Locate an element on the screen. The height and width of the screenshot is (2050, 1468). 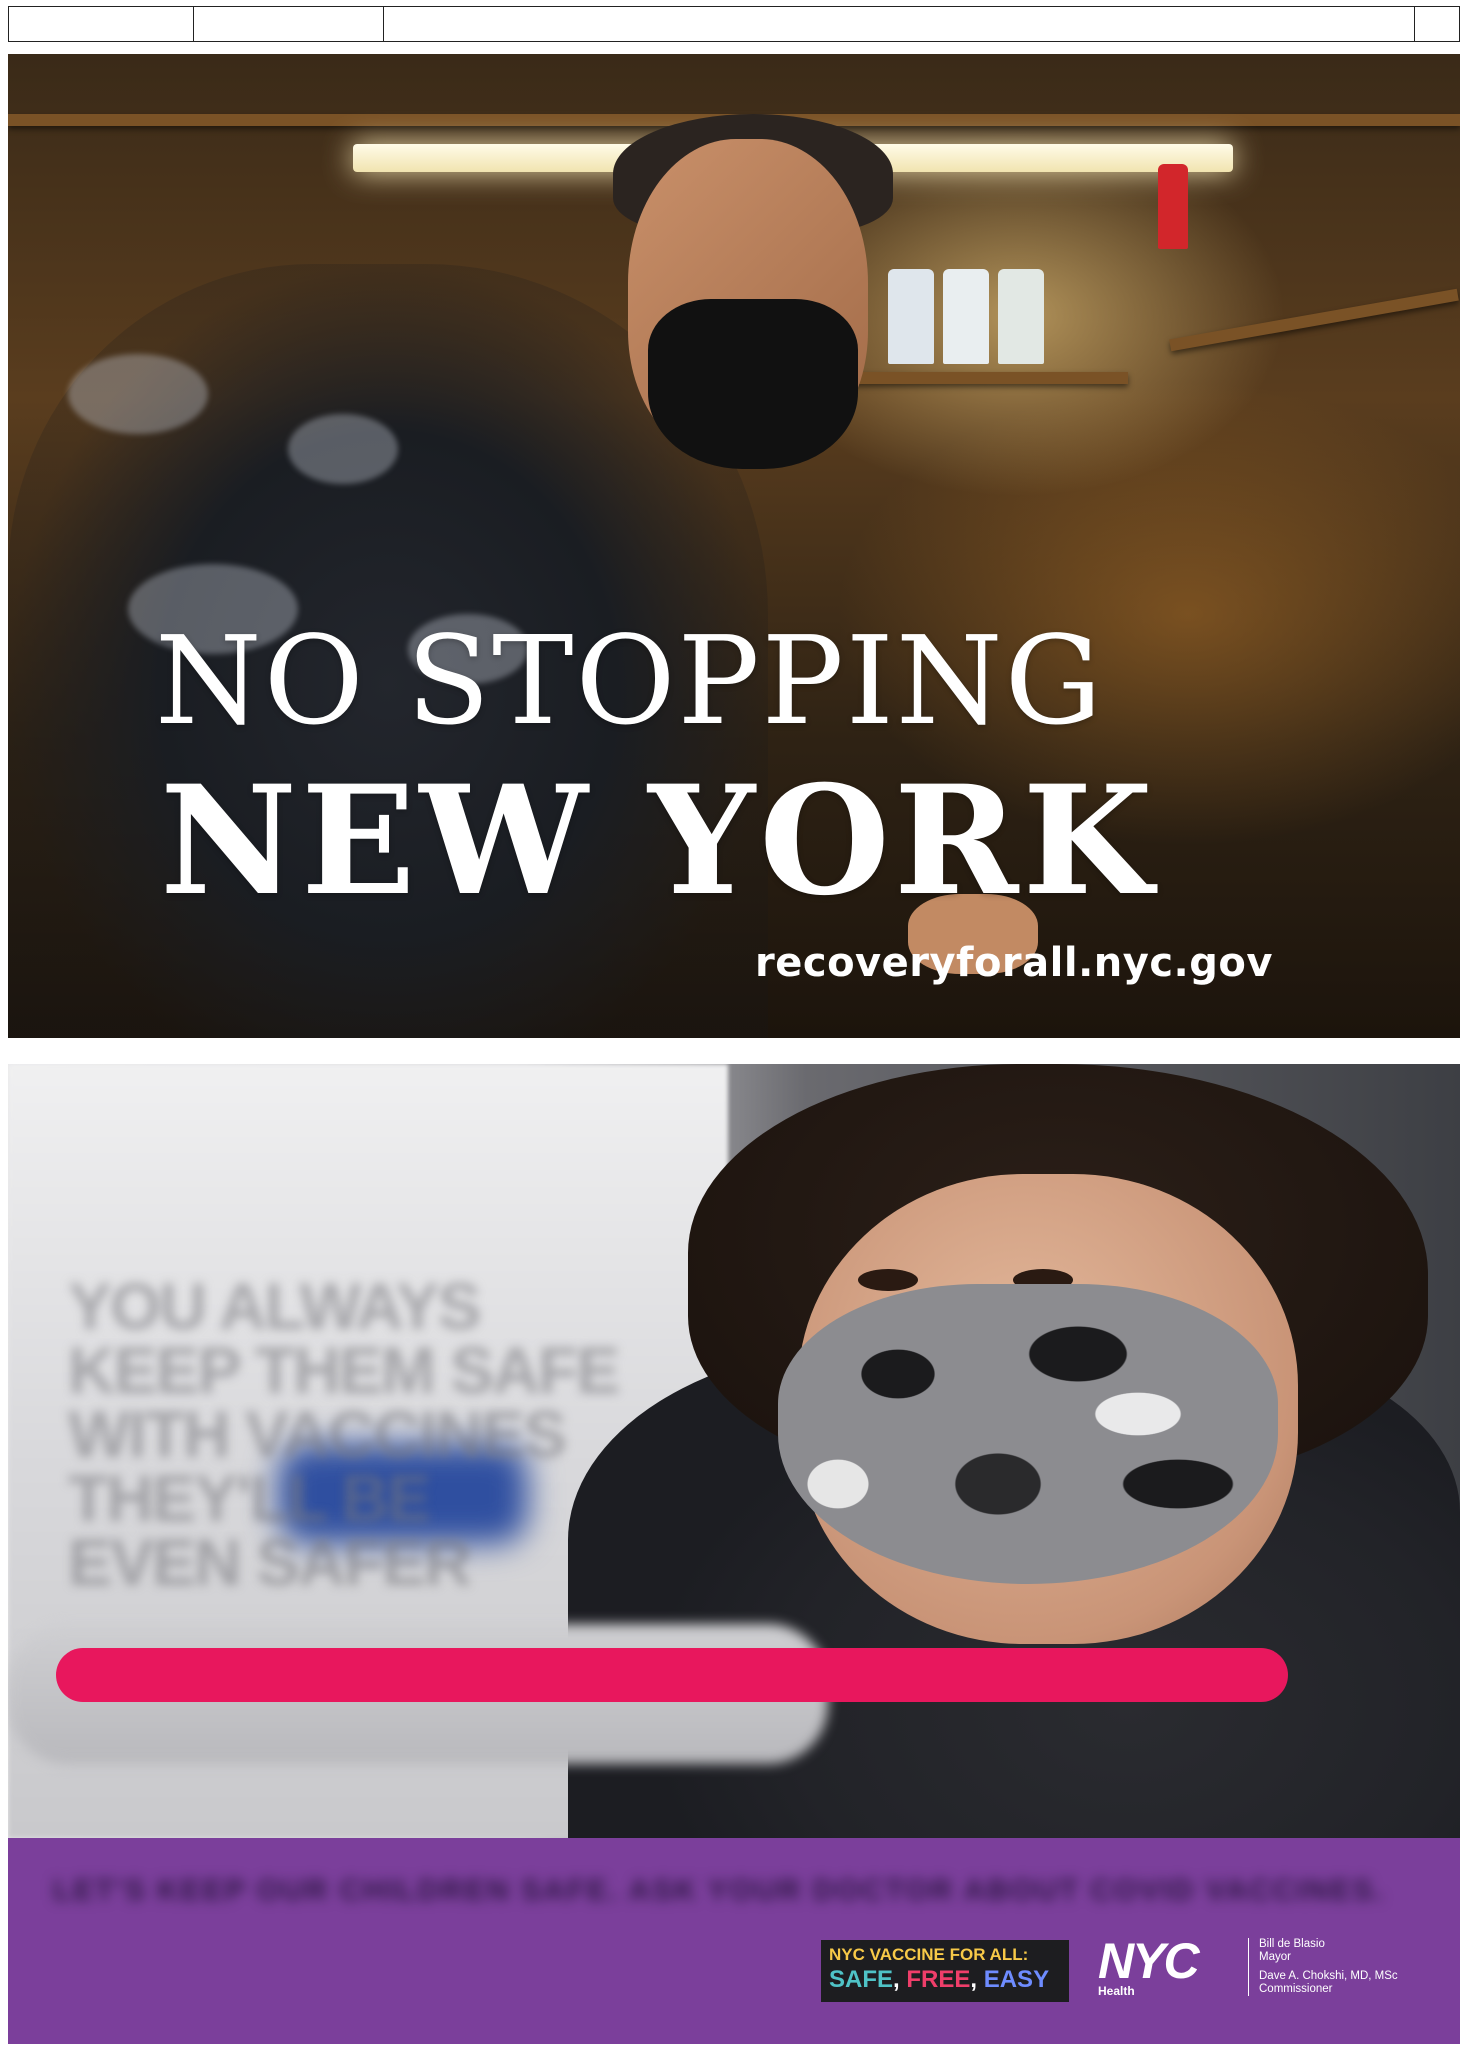
word-safe: SAFE is located at coordinates (861, 1979).